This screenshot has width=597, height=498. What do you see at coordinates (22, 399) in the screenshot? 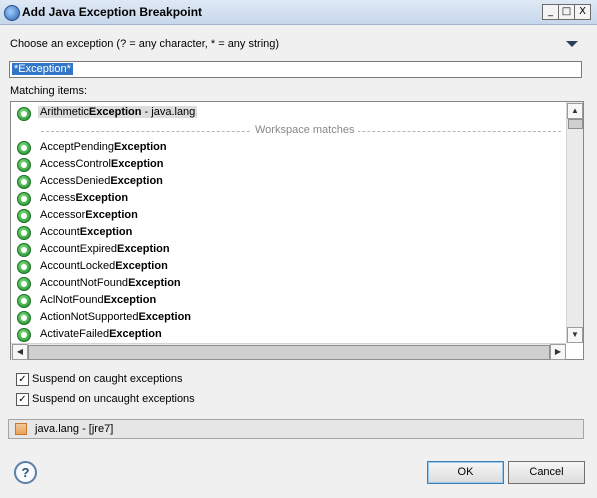
I see `suspend-uncaught-checkbox: ✓` at bounding box center [22, 399].